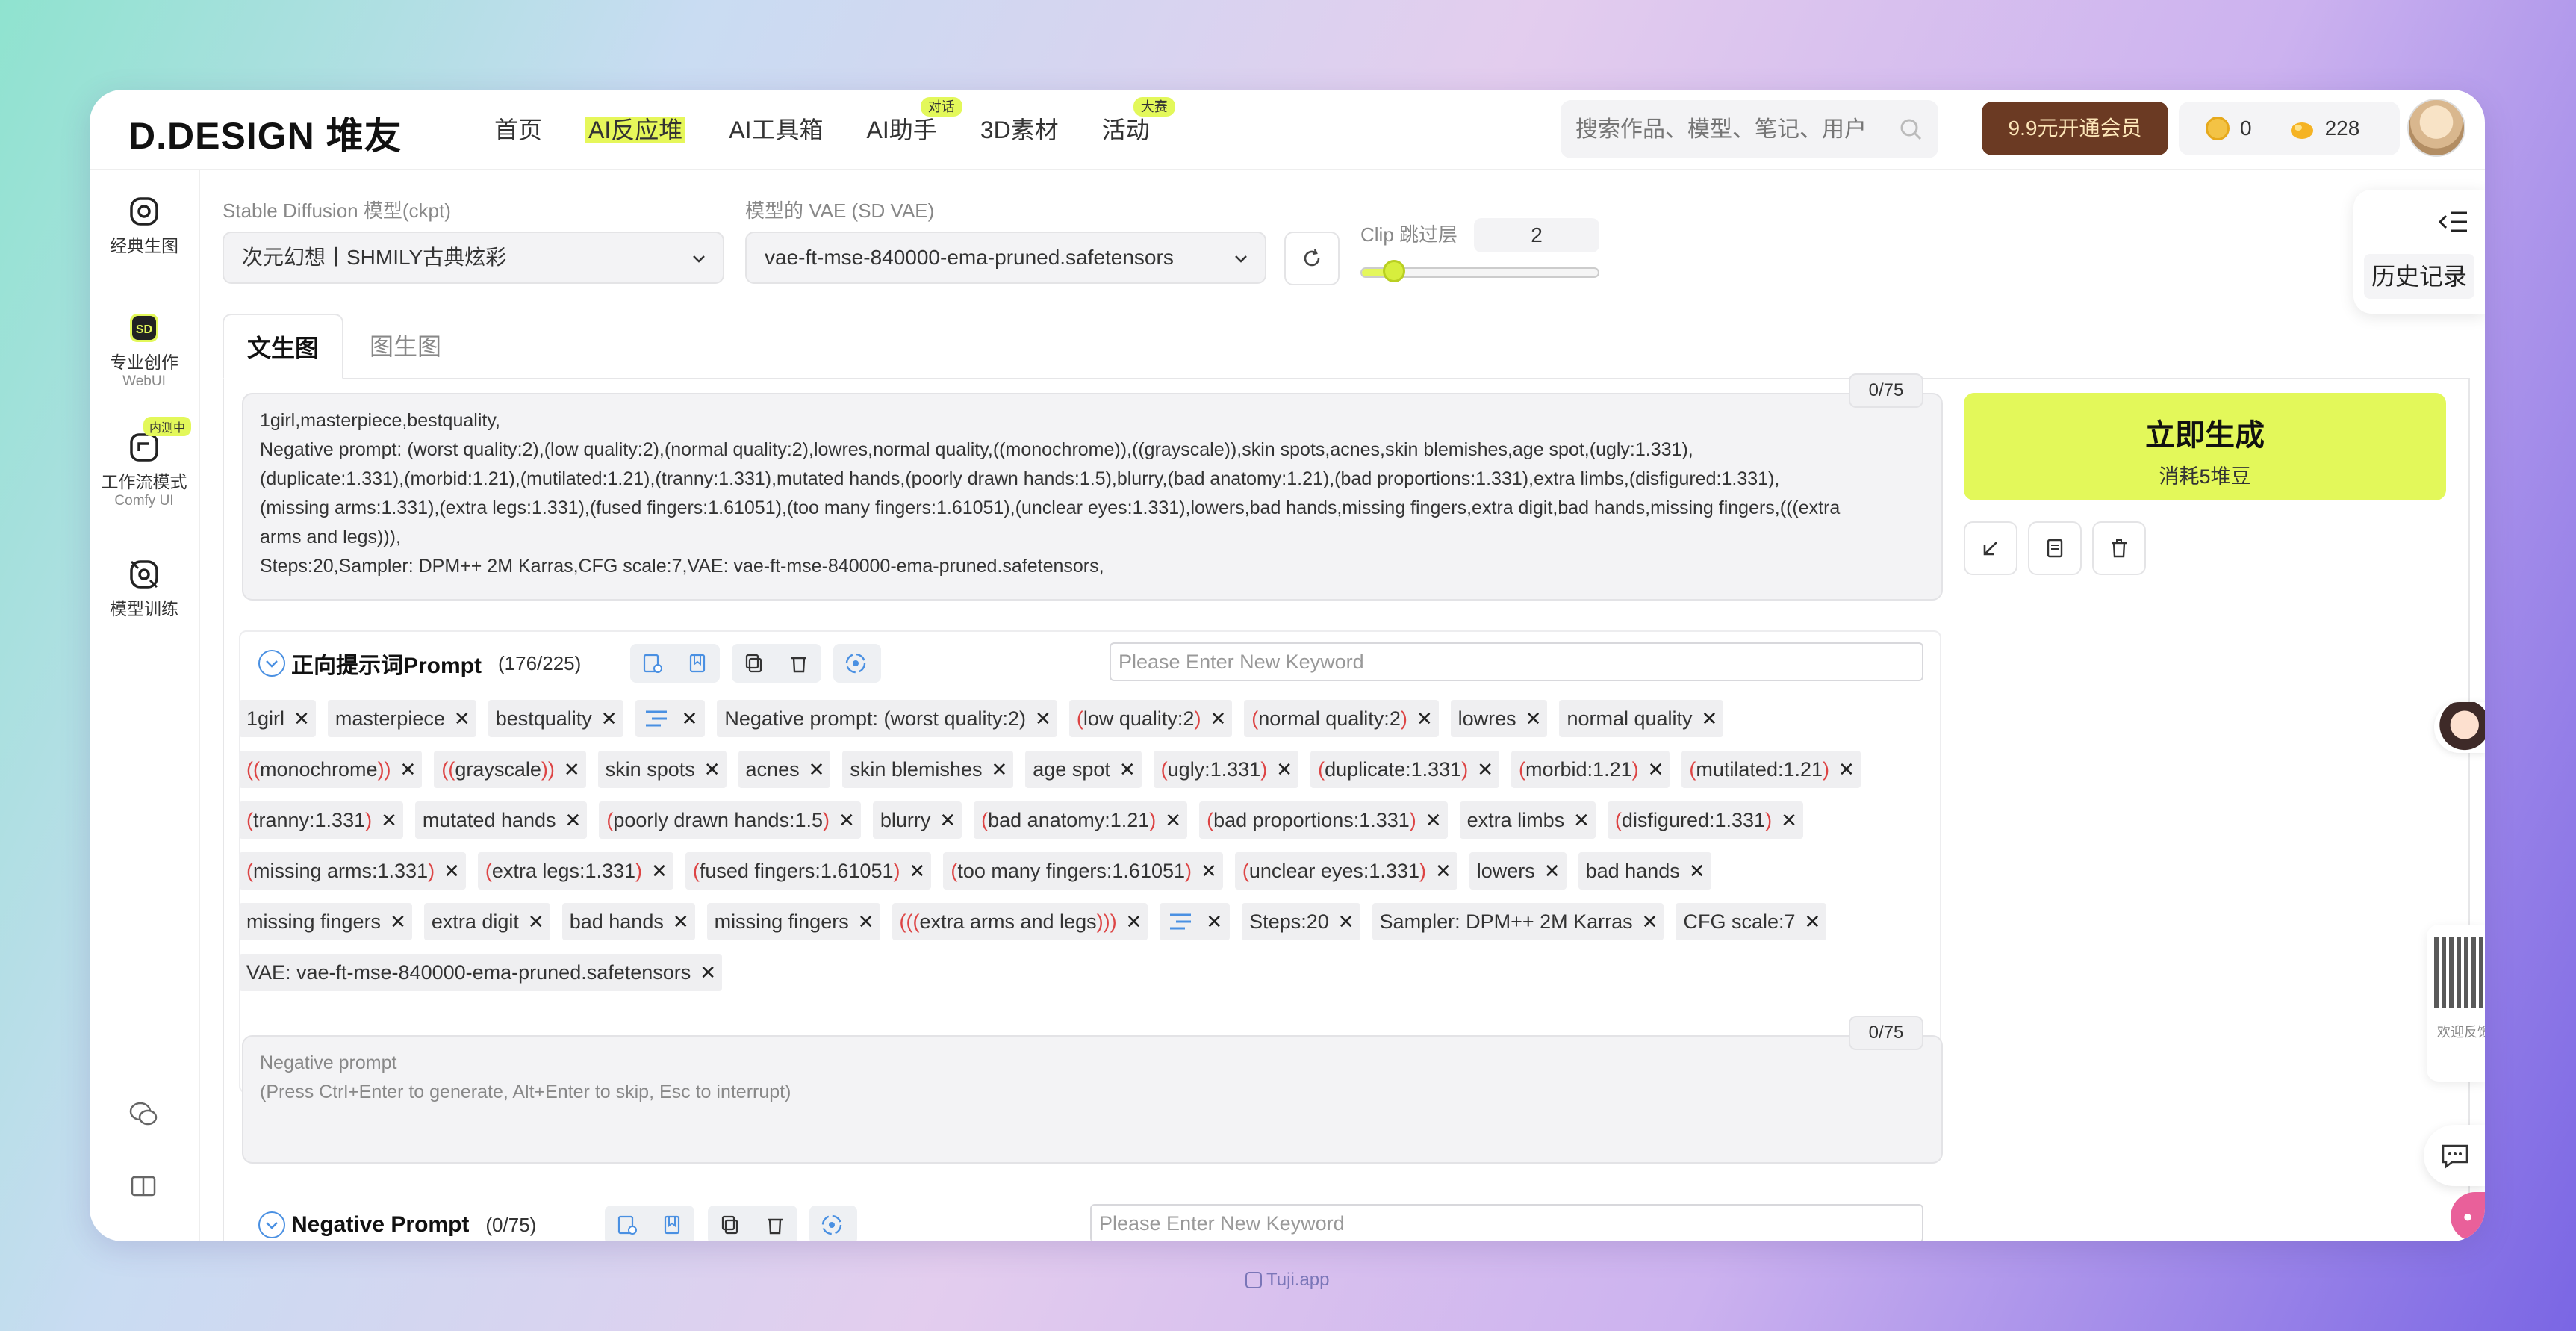  Describe the element at coordinates (1726, 130) in the screenshot. I see `search-input` at that location.